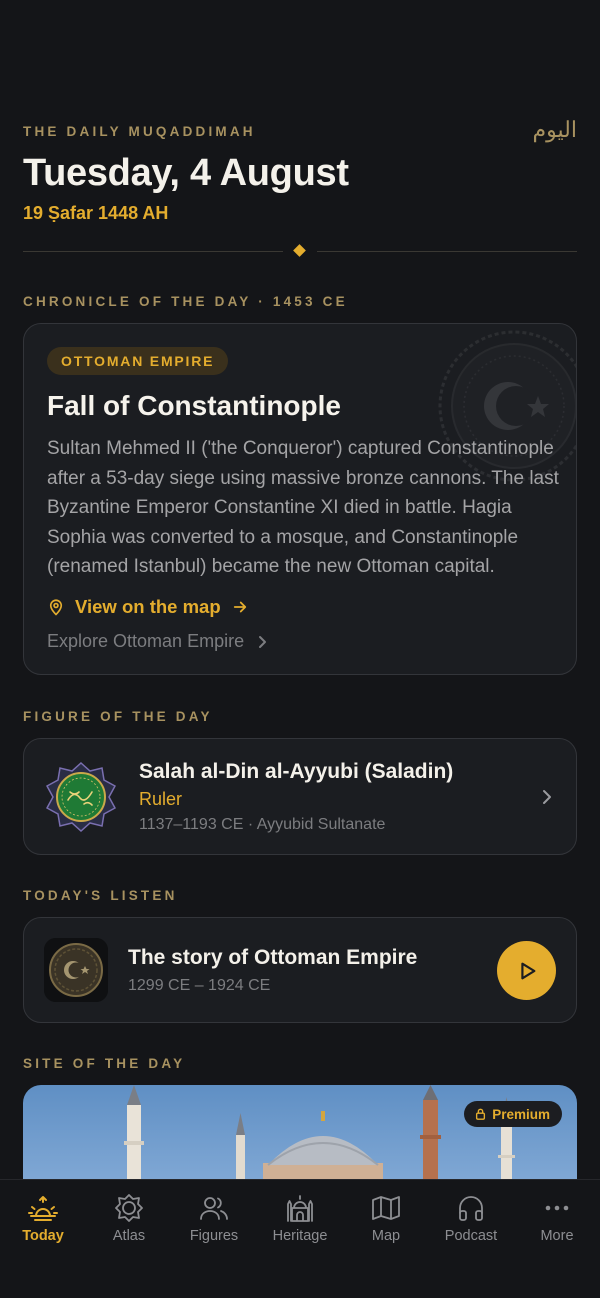  I want to click on page-title: Tuesday, 4 August, so click(186, 173).